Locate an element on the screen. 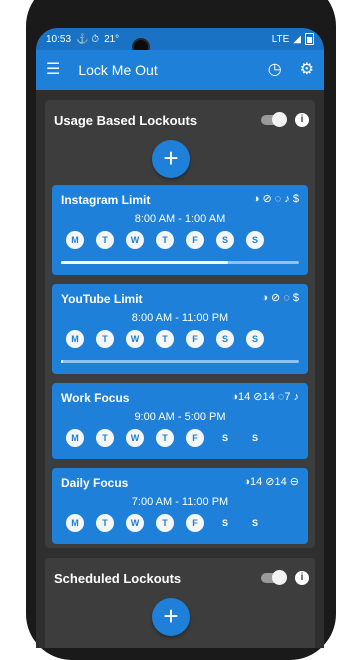 The image size is (360, 660). signal-icon: ◢ is located at coordinates (297, 39).